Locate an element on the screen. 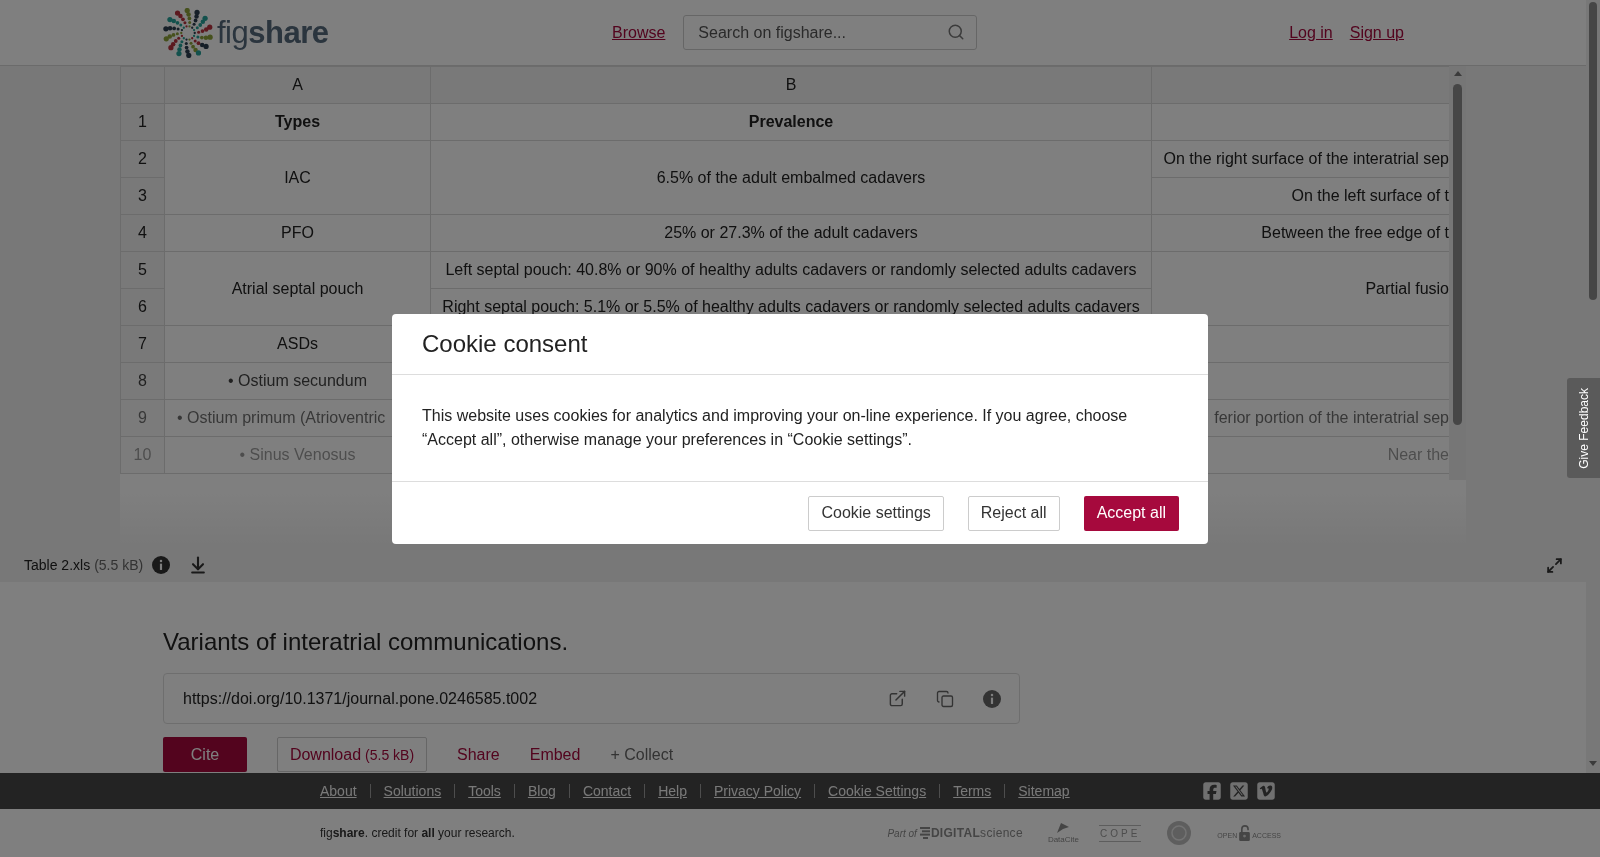  footer-link: About is located at coordinates (338, 791).